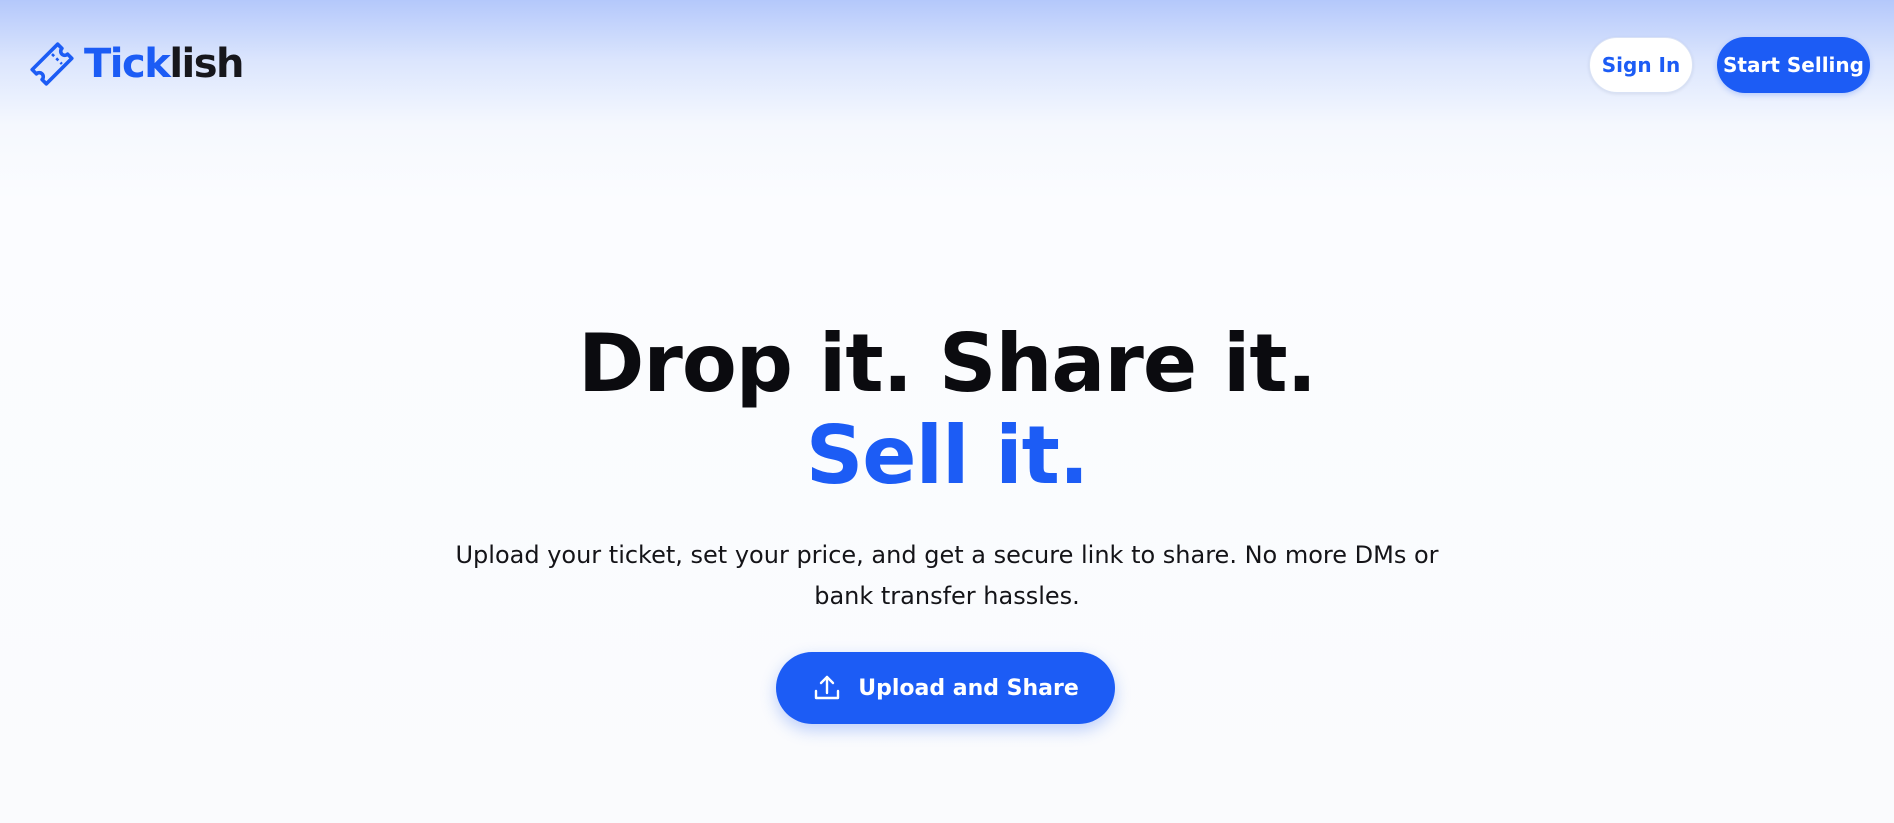 This screenshot has width=1894, height=823. Describe the element at coordinates (52, 64) in the screenshot. I see `ticket-icon` at that location.